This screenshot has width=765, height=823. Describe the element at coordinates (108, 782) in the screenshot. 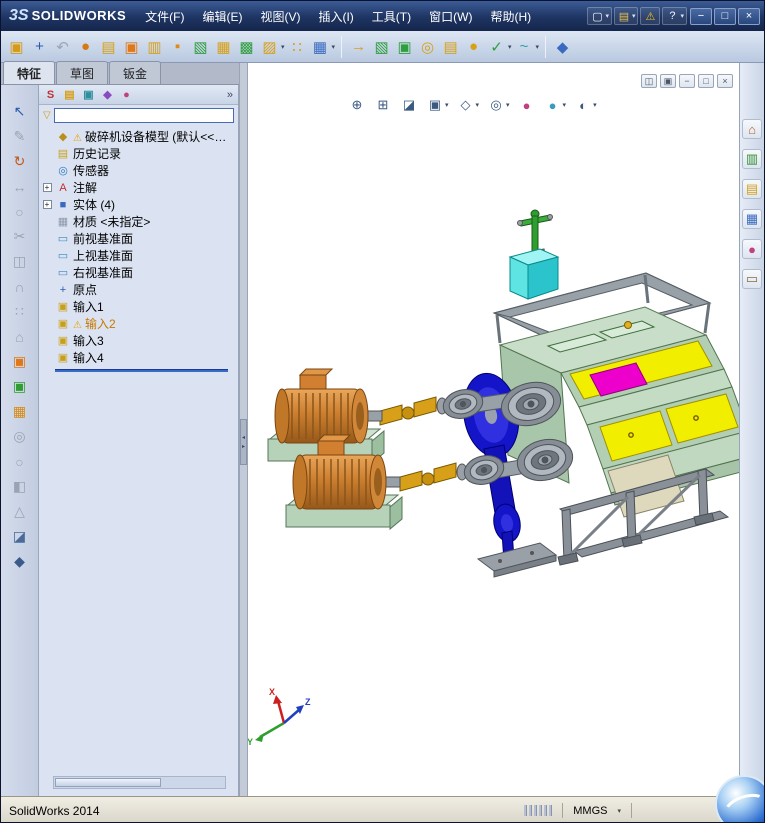

I see `scrollbar-thumb` at that location.